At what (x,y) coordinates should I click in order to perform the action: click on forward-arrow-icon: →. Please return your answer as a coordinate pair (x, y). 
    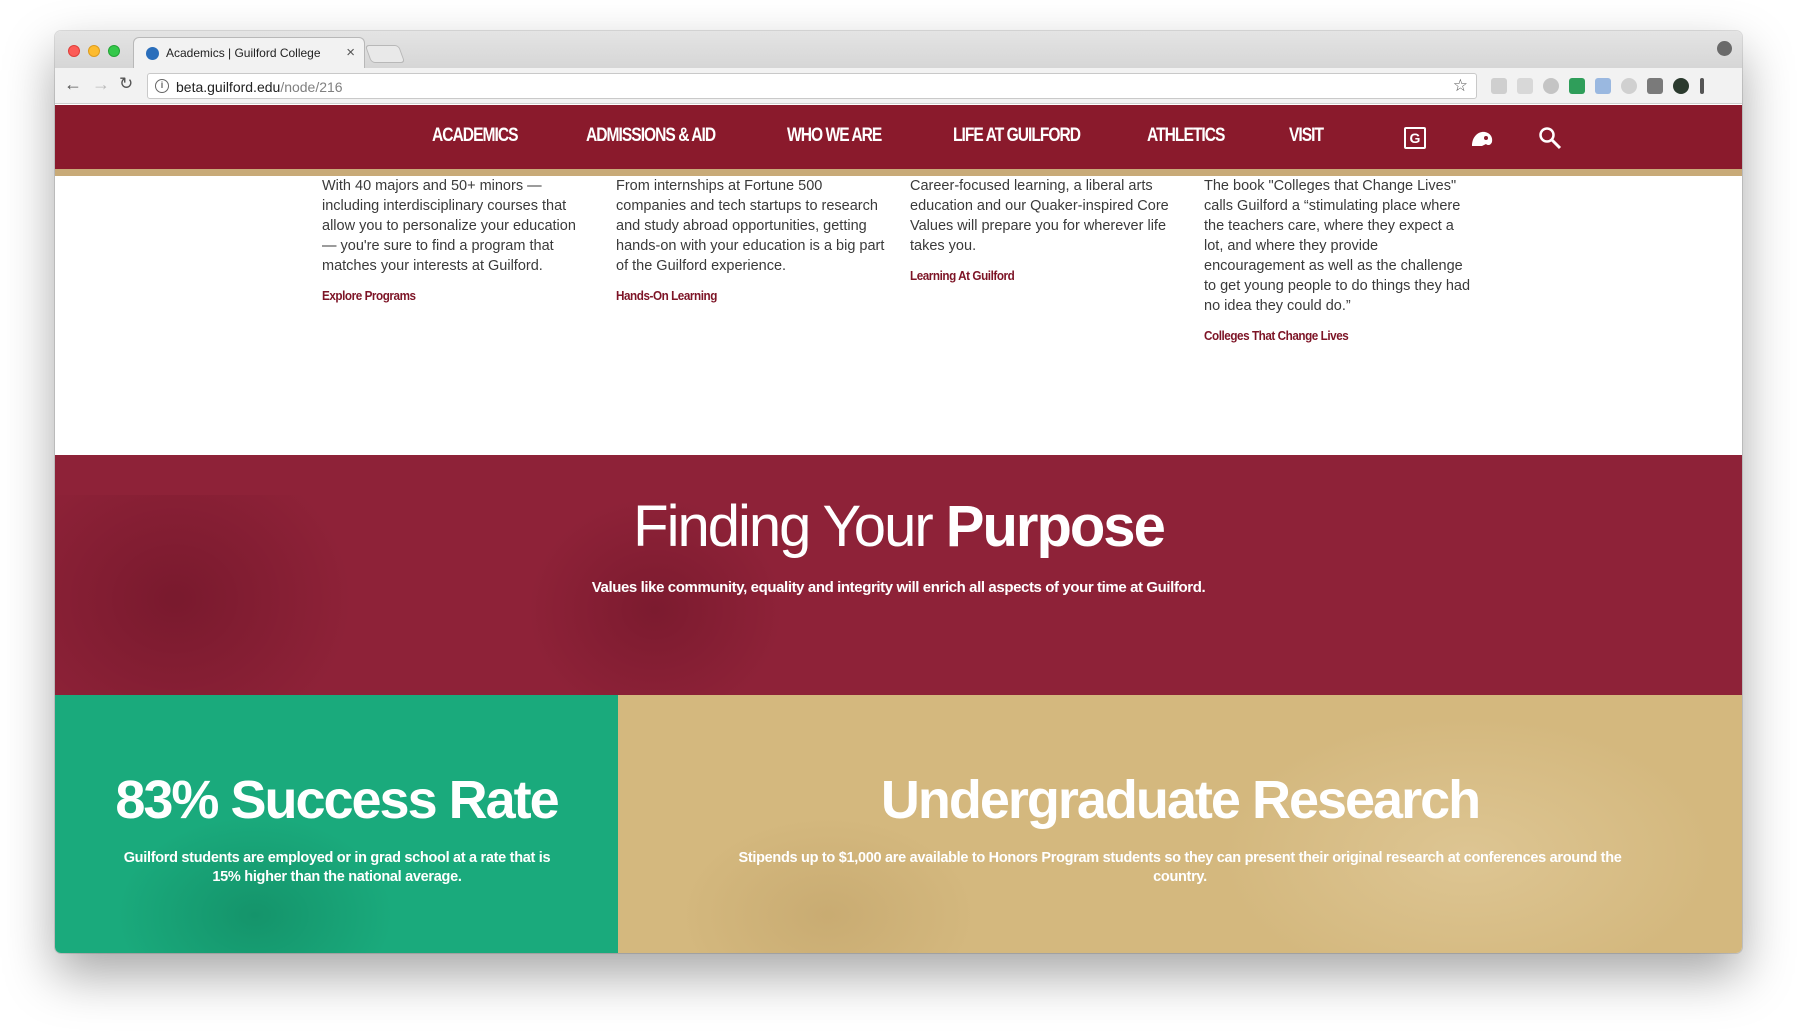
    Looking at the image, I should click on (101, 84).